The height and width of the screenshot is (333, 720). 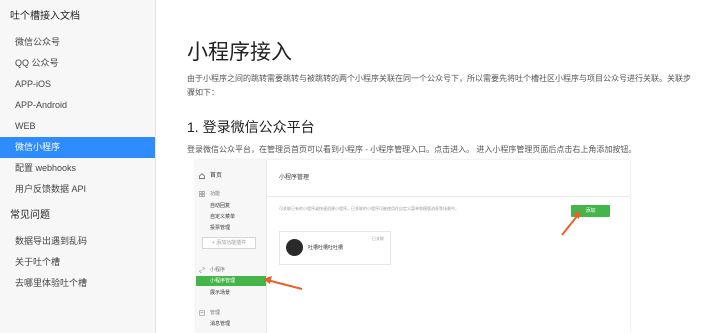 I want to click on sidebar-section-docs: 吐个槽接入文档, so click(x=45, y=16).